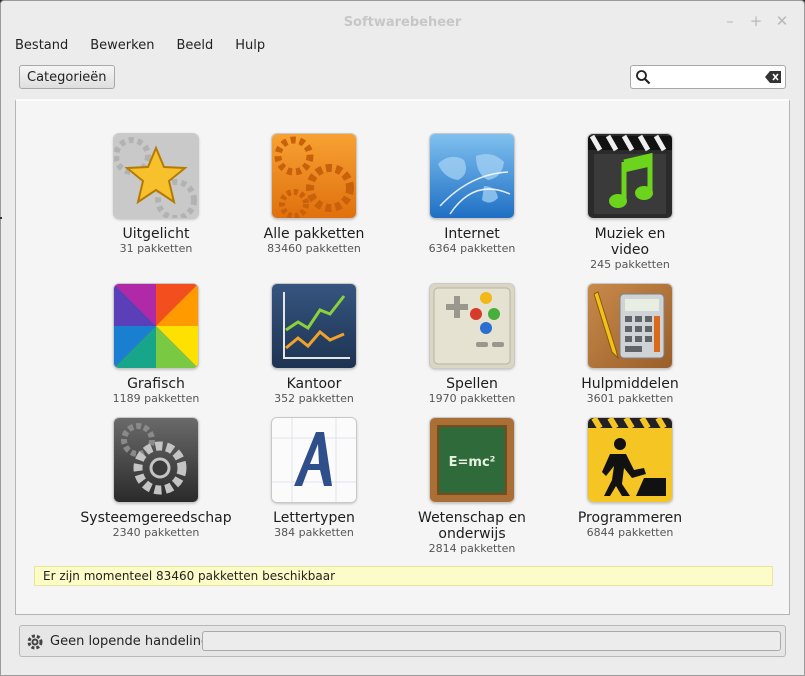 The height and width of the screenshot is (676, 805). I want to click on category-name: Kantoor, so click(314, 384).